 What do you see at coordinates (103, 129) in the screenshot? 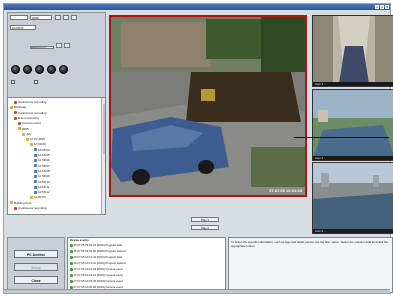
I see `tree-scroll-thumb` at bounding box center [103, 129].